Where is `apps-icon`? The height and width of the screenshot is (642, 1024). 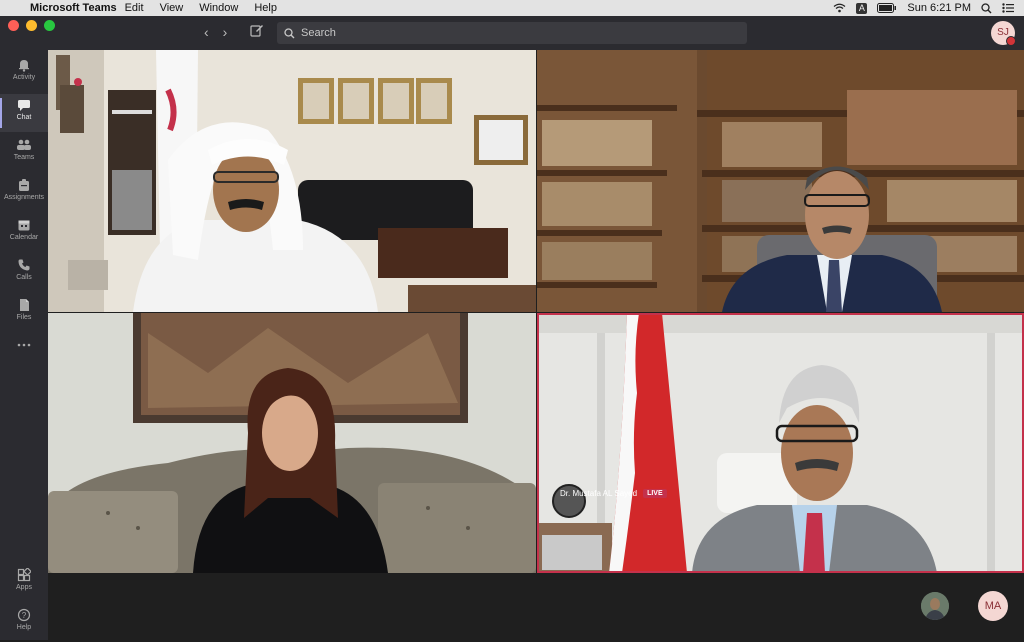 apps-icon is located at coordinates (24, 575).